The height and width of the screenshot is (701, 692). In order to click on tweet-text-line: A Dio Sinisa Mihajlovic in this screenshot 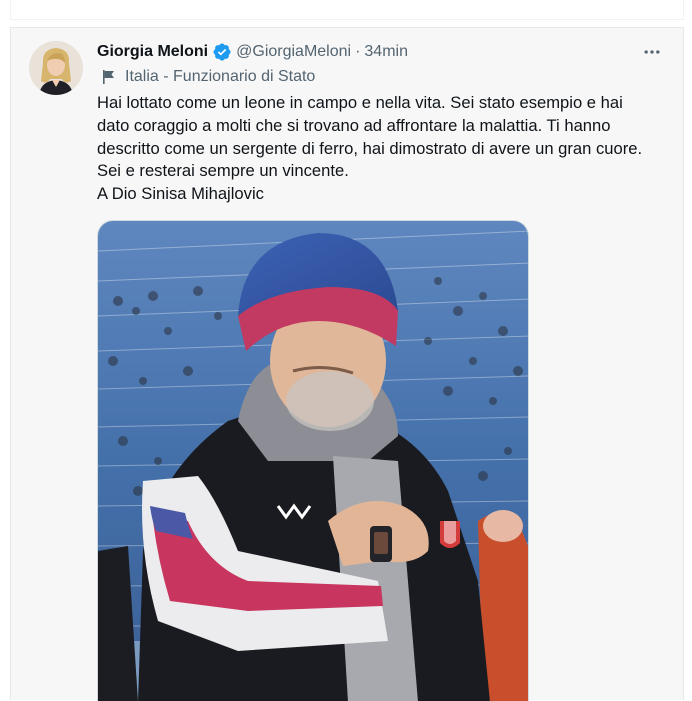, I will do `click(180, 194)`.